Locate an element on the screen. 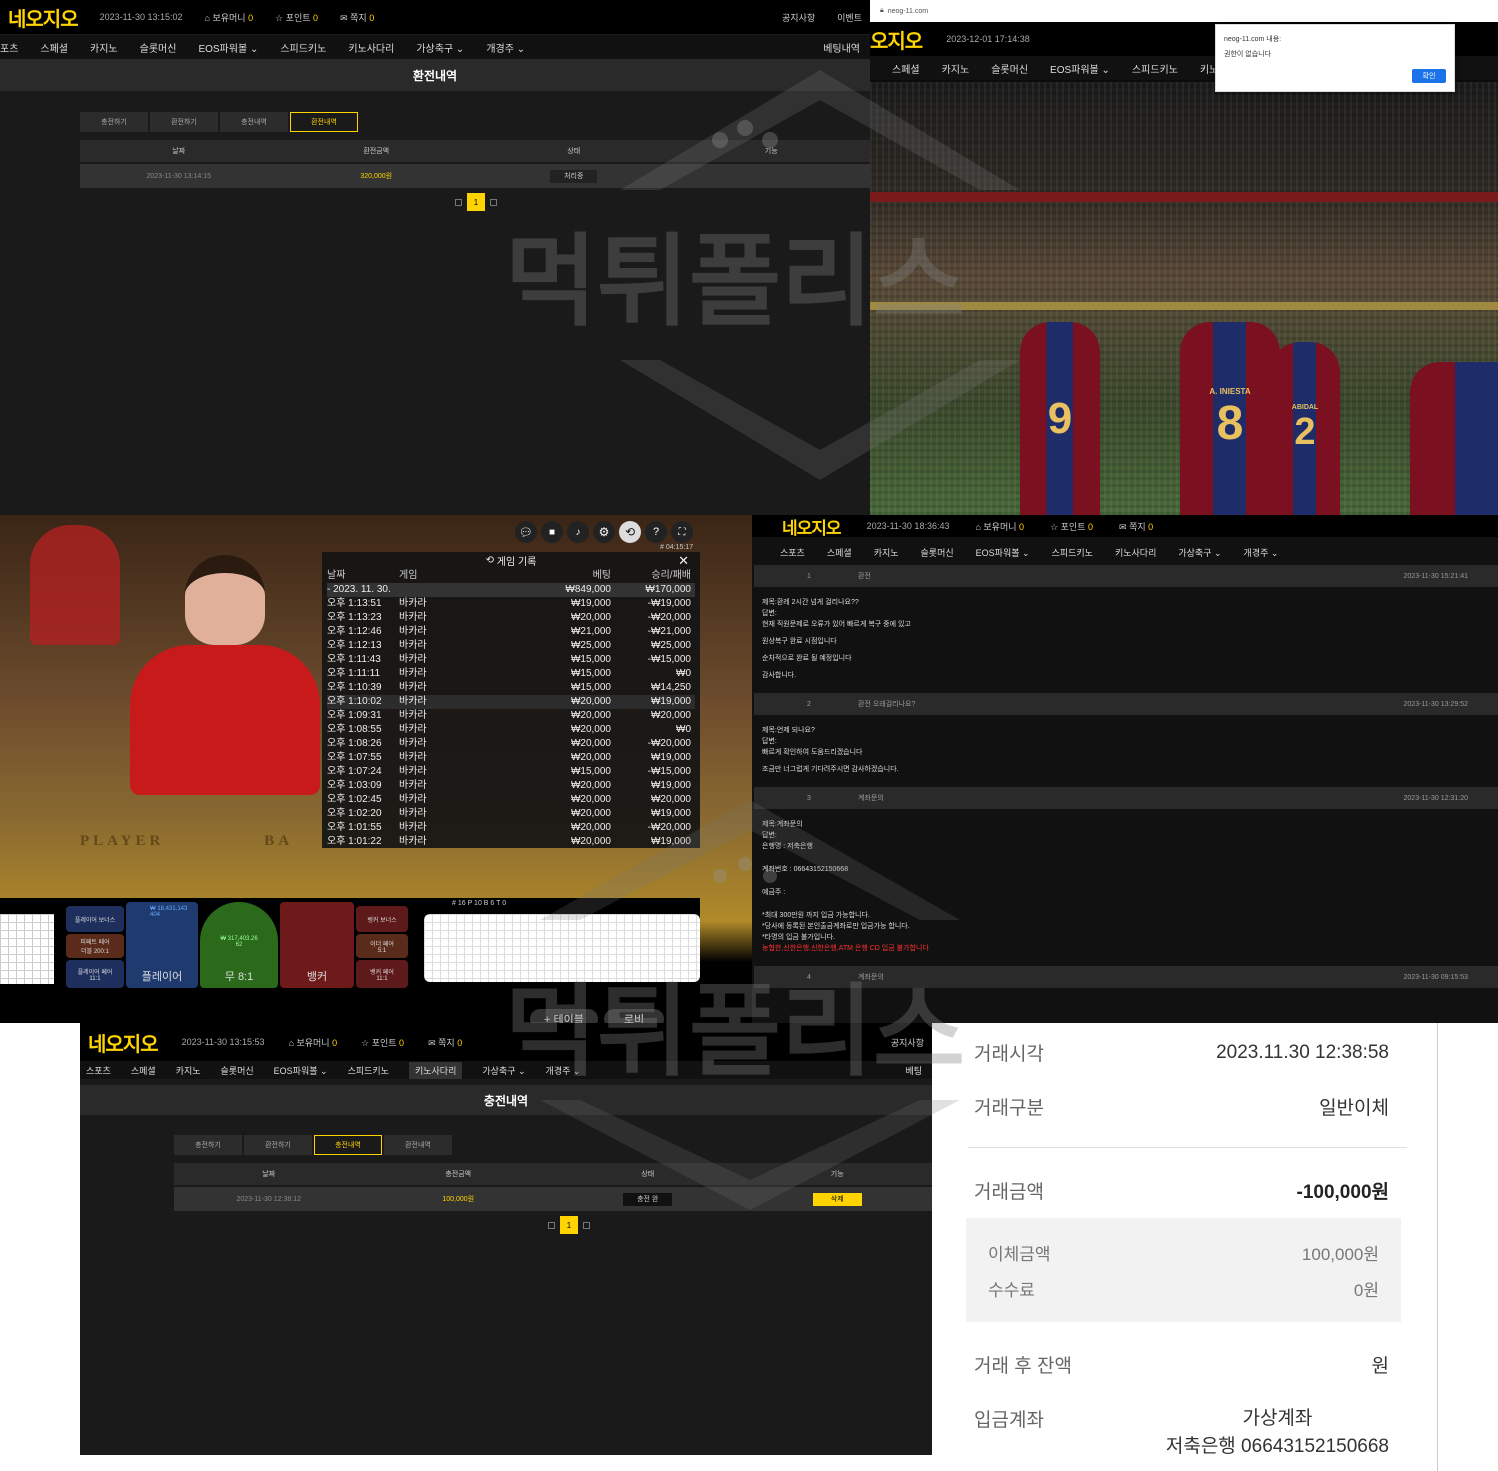 Image resolution: width=1498 pixels, height=1471 pixels. history-row: 오후 1:01:22 바카라 ₩20,000 ₩19,000 is located at coordinates (511, 841).